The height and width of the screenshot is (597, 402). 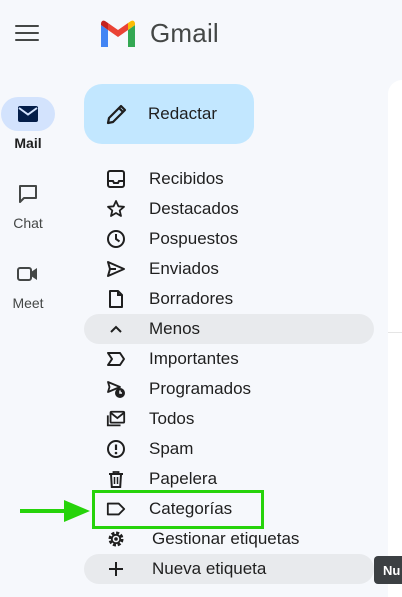 I want to click on gmail-logo: Gmail, so click(x=158, y=33).